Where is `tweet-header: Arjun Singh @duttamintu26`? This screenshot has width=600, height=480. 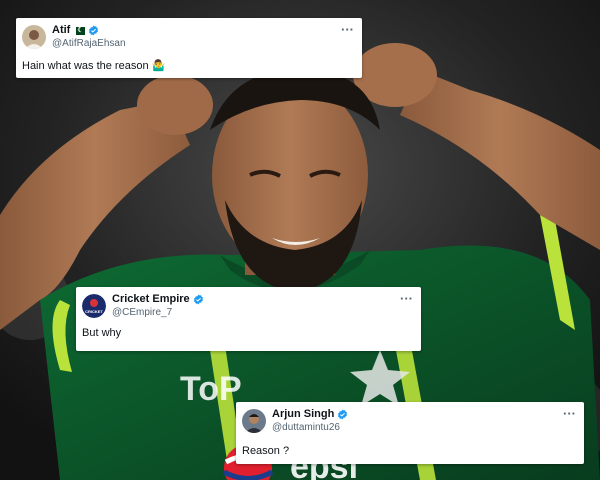 tweet-header: Arjun Singh @duttamintu26 is located at coordinates (295, 421).